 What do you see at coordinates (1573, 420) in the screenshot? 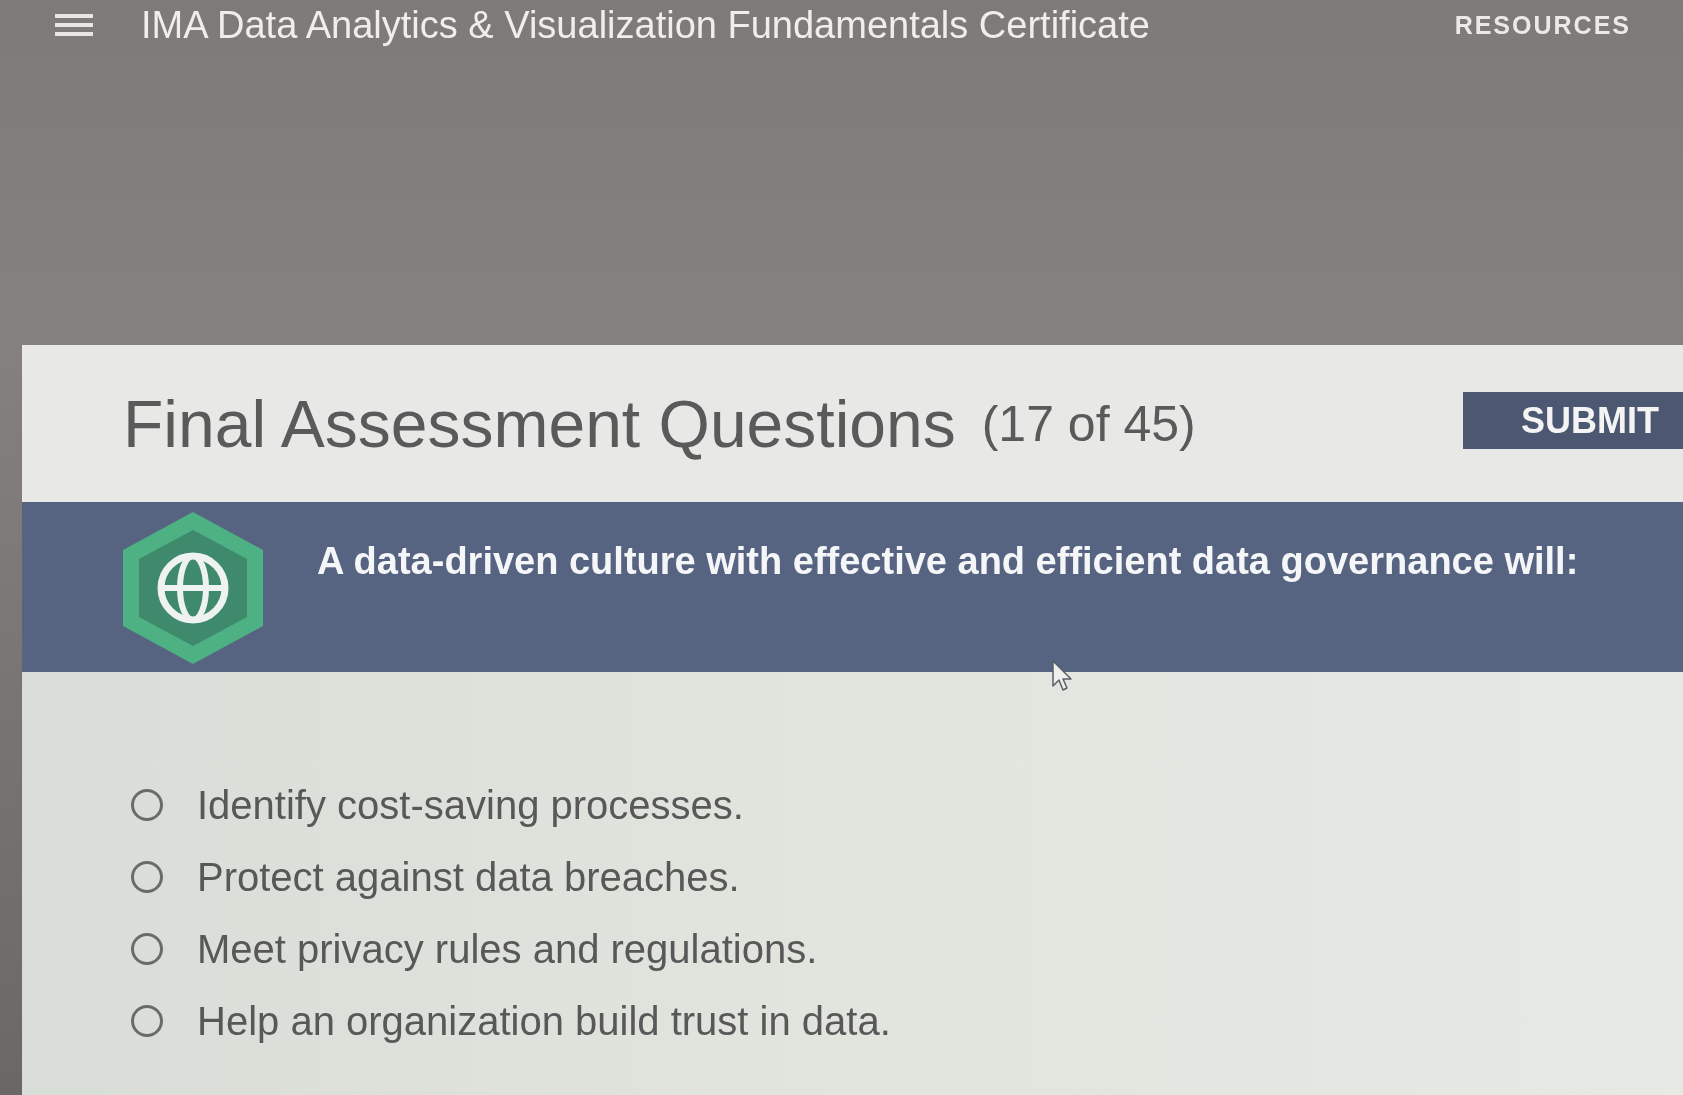
I see `submit-button: SUBMIT` at bounding box center [1573, 420].